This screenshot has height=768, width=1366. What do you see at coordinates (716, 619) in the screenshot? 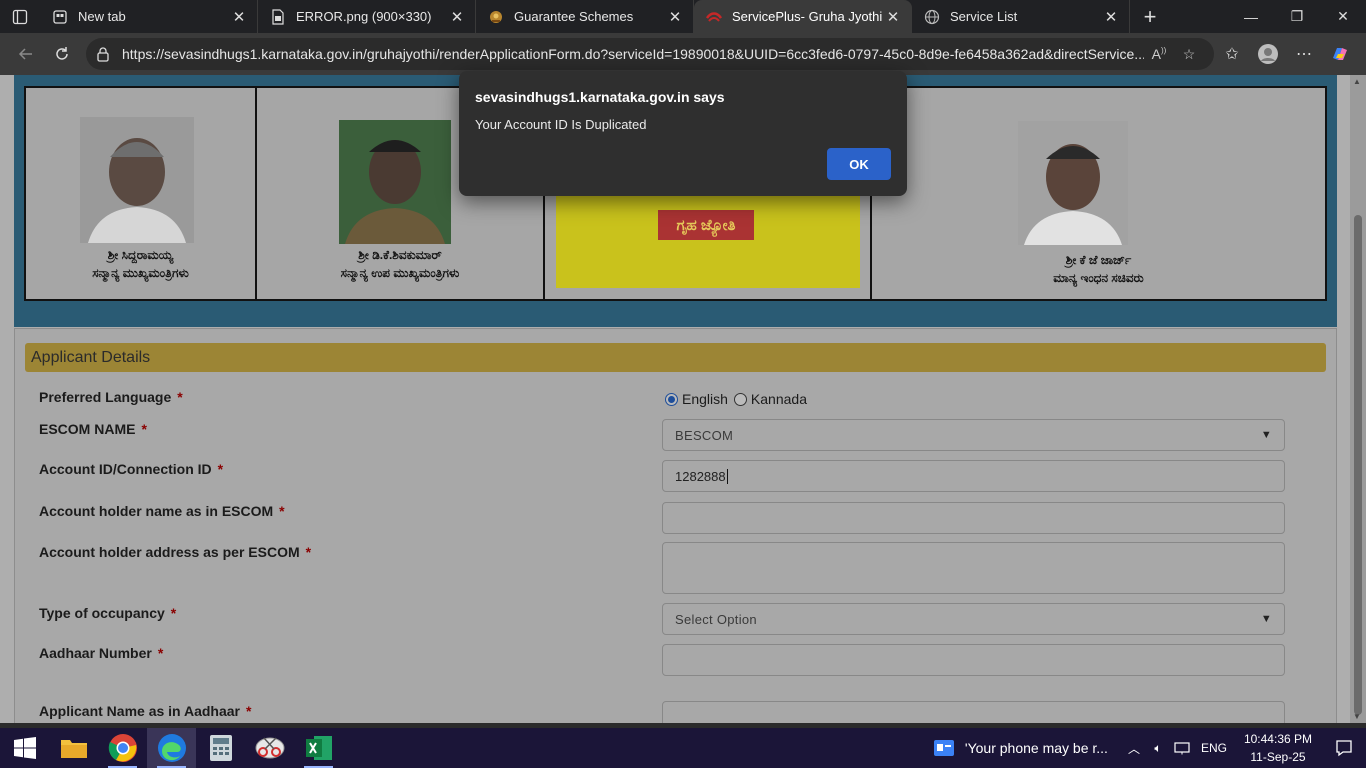
I see `select-value: Select Option` at bounding box center [716, 619].